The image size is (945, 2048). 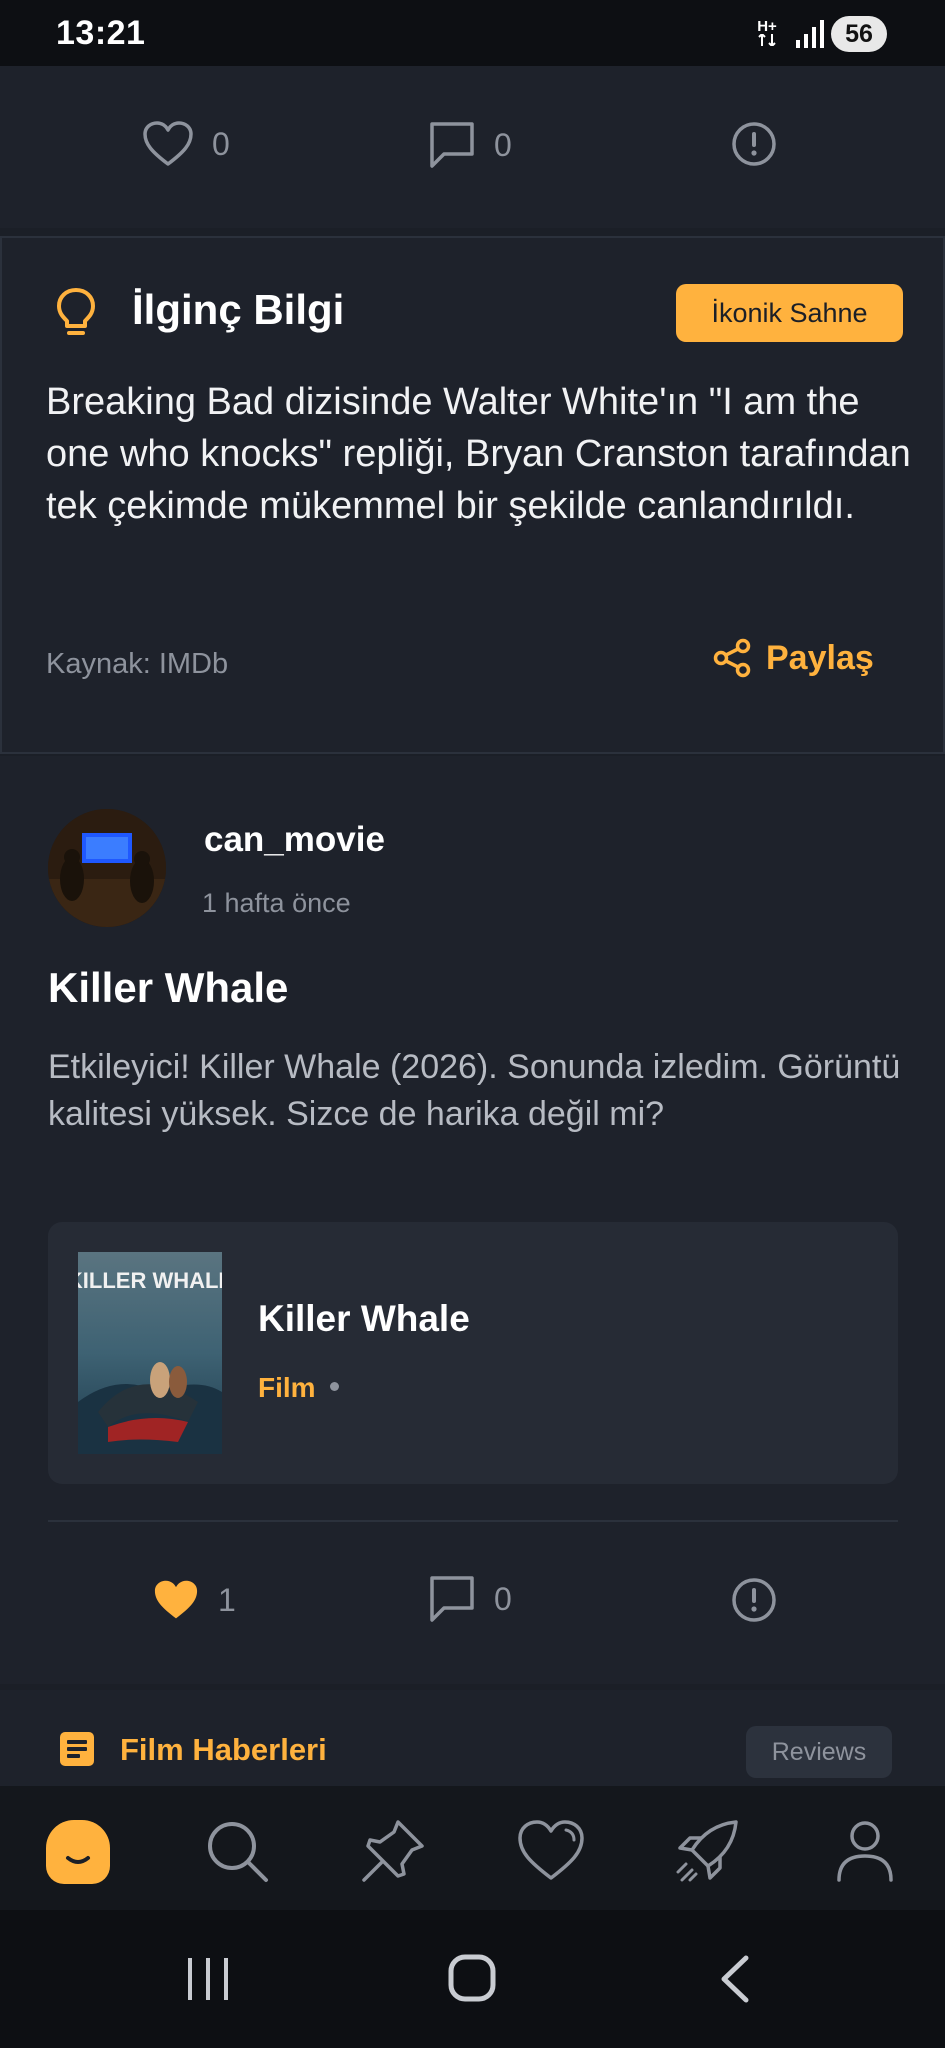 I want to click on news-section-title: Film Haberleri, so click(x=223, y=1749).